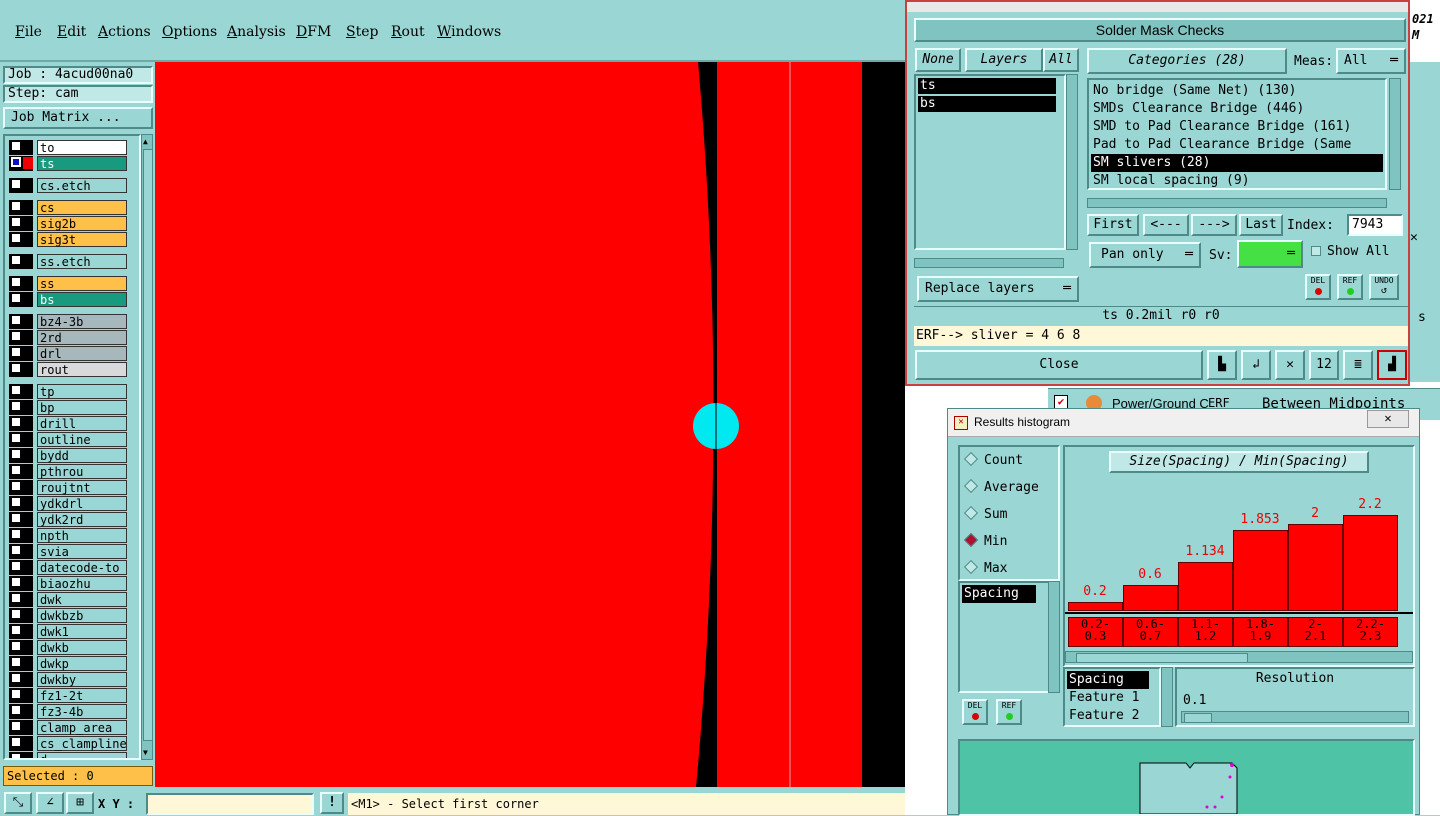  I want to click on layer-row-ts: ts, so click(68, 163).